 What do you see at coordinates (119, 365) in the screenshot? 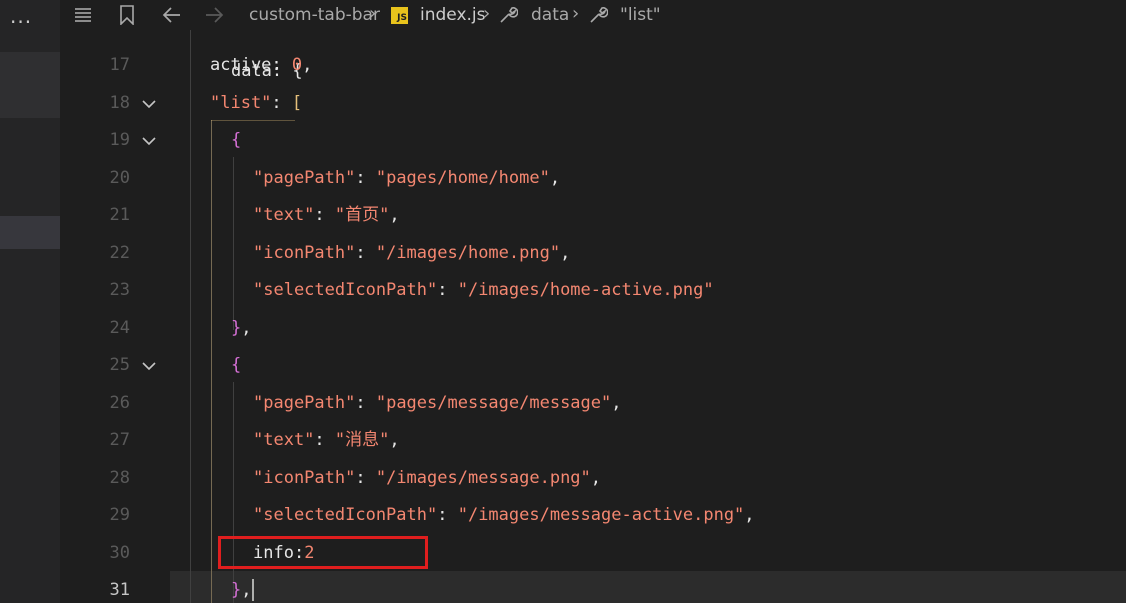
I see `line-number: 25` at bounding box center [119, 365].